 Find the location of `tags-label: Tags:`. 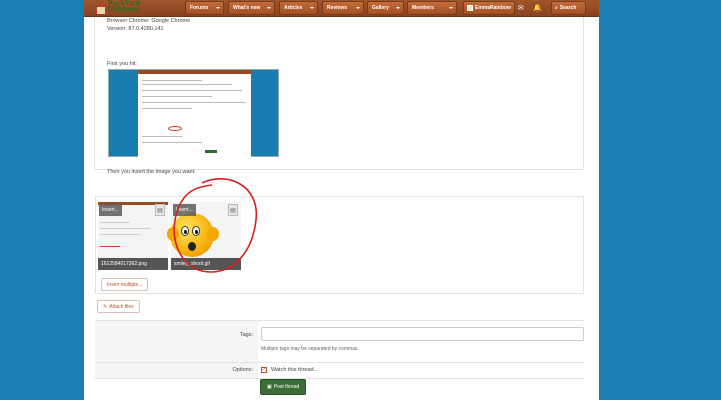

tags-label: Tags: is located at coordinates (246, 335).